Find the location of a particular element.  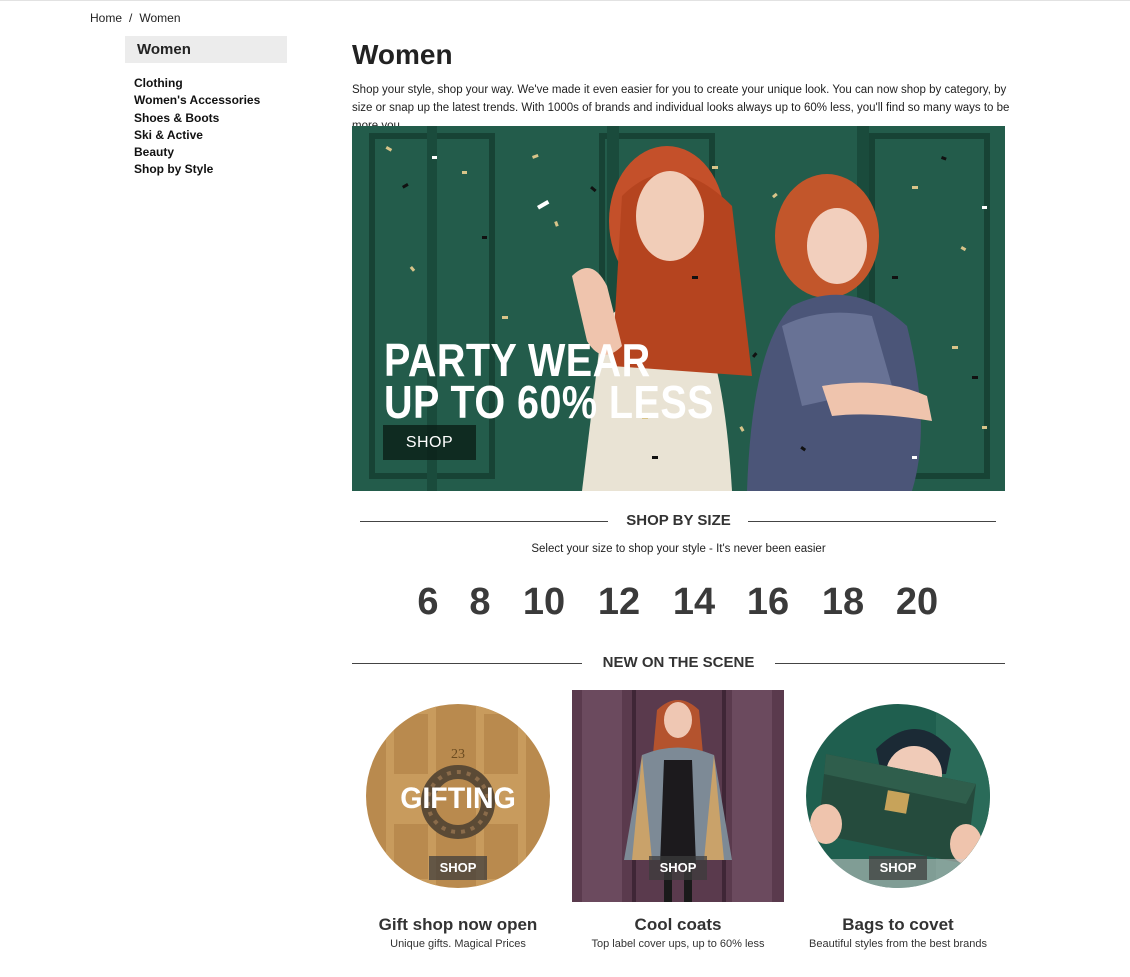

gifting-overlay-text: GIFTING is located at coordinates (458, 798).